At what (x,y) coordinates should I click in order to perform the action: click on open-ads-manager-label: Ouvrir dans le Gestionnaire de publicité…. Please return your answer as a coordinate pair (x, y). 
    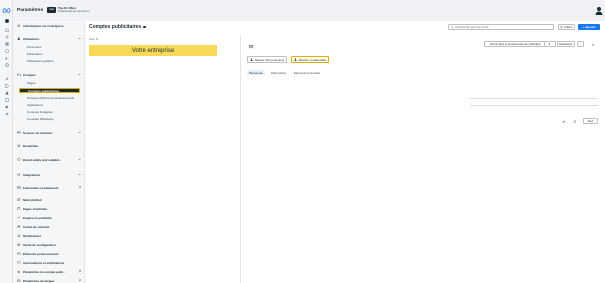
    Looking at the image, I should click on (515, 44).